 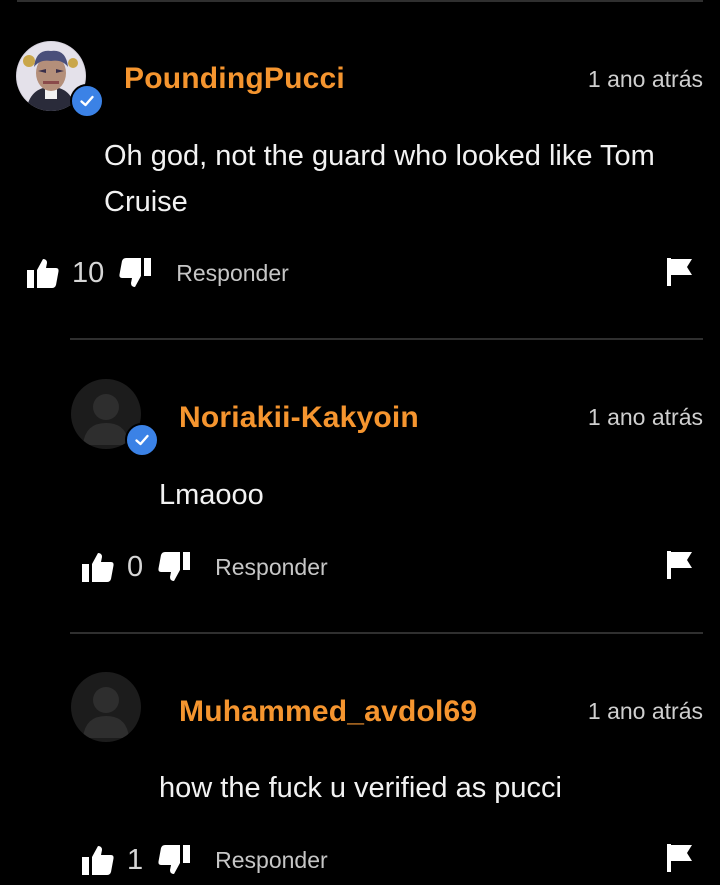 I want to click on comment-actions: 0 Responder, so click(x=204, y=567).